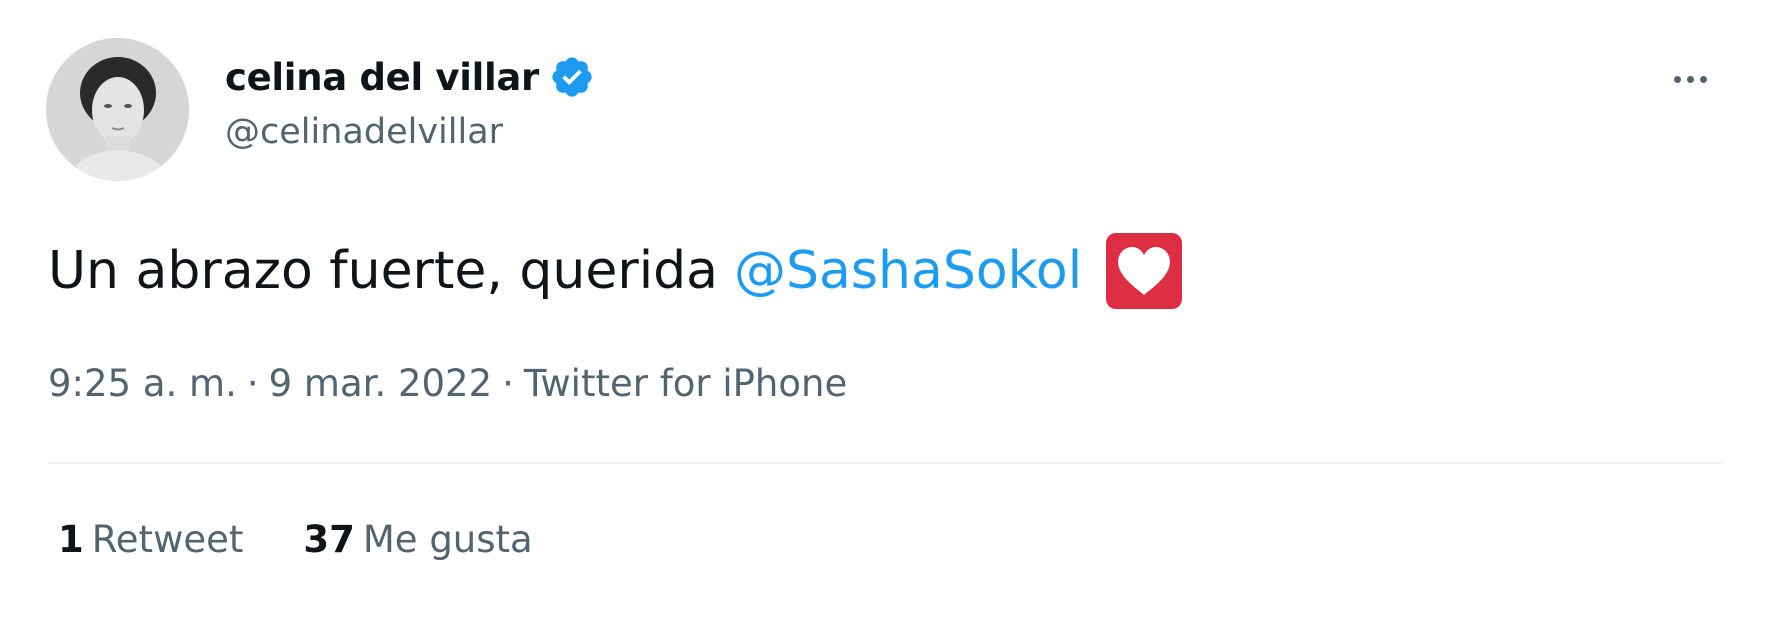 The image size is (1771, 620). I want to click on tweet-stats: 1 Retweet 37 Me gusta, so click(325, 539).